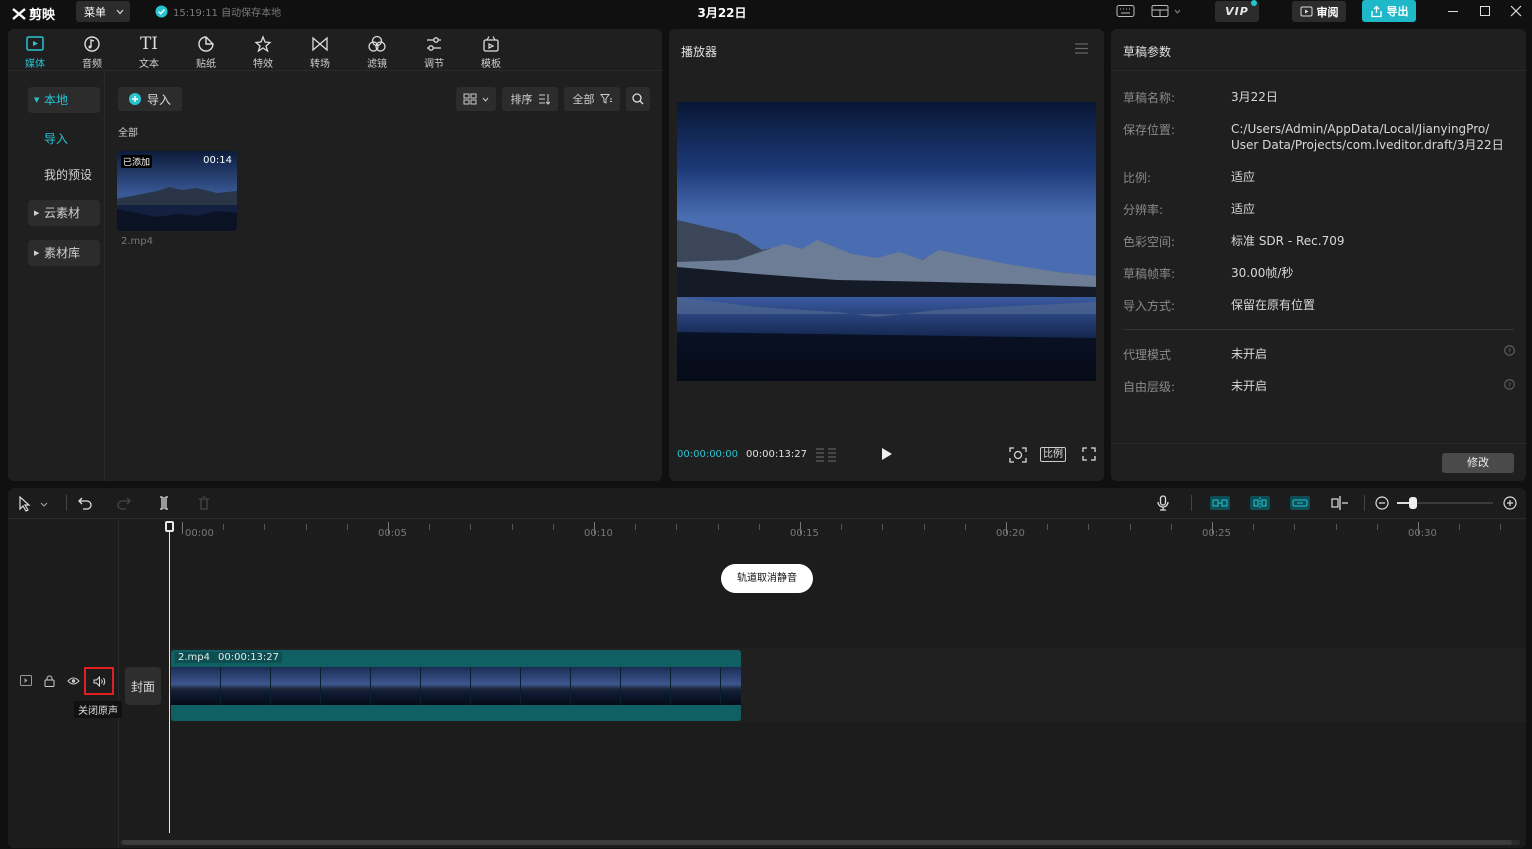 This screenshot has width=1532, height=849. Describe the element at coordinates (521, 99) in the screenshot. I see `sort-label: 排序` at that location.